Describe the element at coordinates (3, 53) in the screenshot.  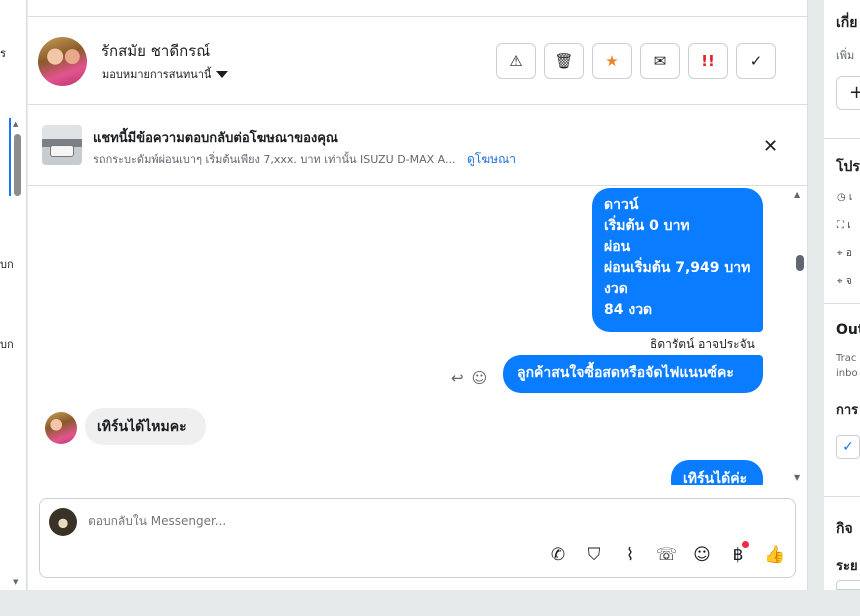
I see `list-fragment: ร` at that location.